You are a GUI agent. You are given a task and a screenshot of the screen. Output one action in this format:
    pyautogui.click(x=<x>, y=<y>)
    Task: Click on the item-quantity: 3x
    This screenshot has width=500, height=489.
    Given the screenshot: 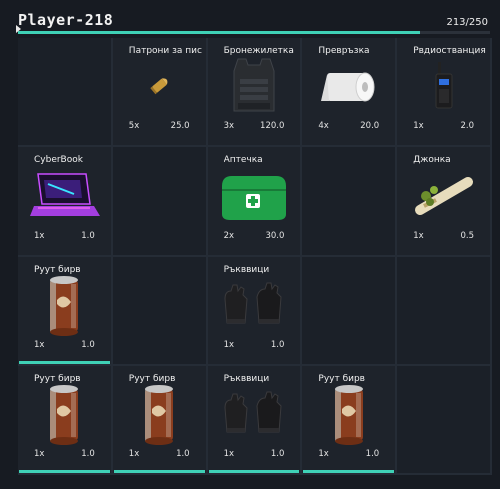 What is the action you would take?
    pyautogui.click(x=229, y=126)
    